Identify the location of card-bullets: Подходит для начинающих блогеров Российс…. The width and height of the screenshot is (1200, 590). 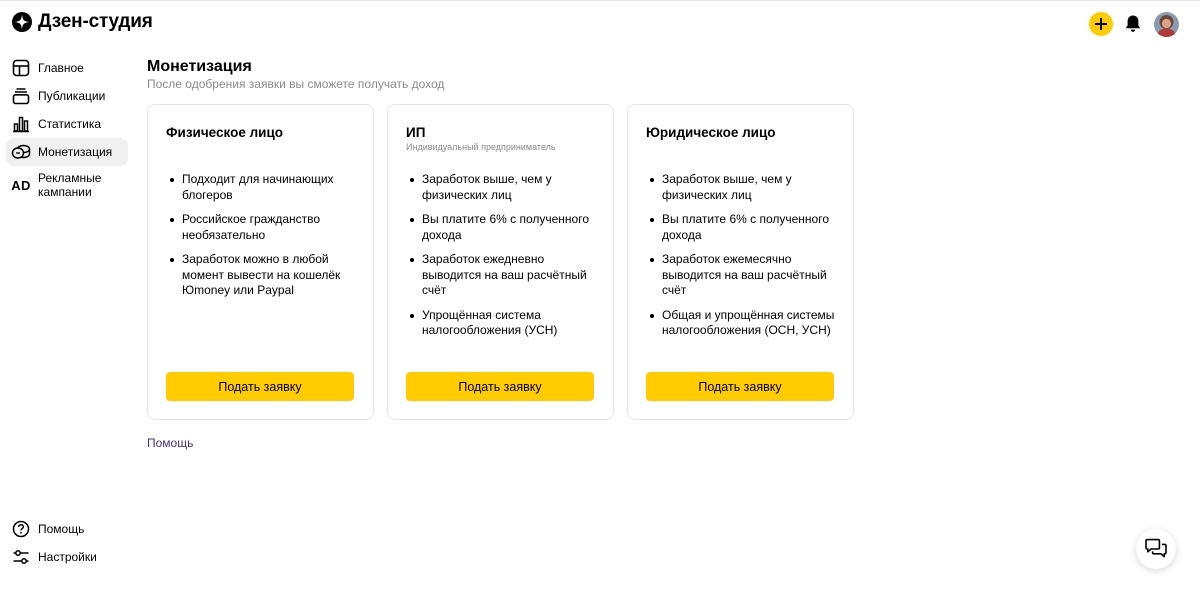
(266, 240).